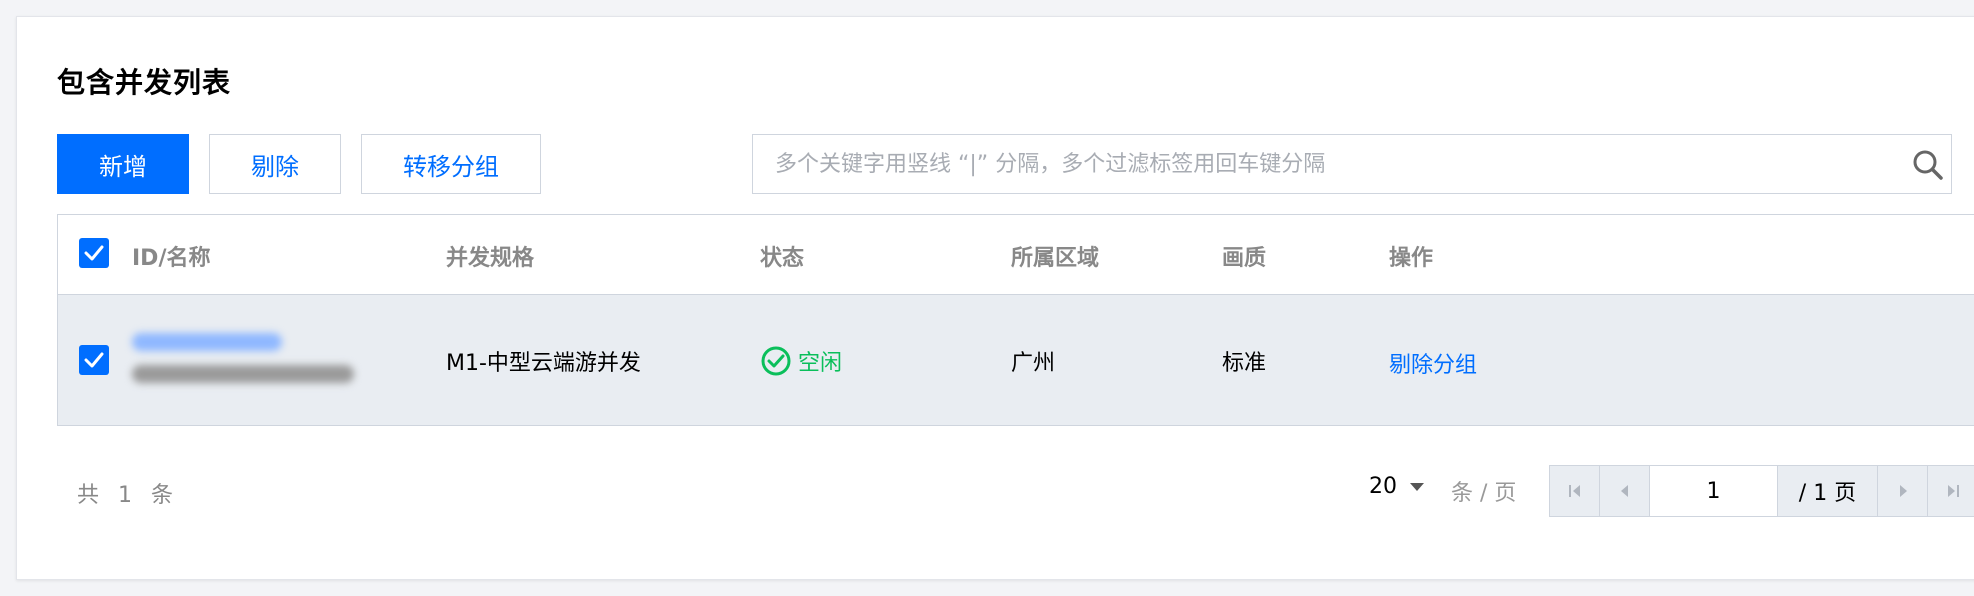 This screenshot has height=596, width=1974. I want to click on search-input, so click(1352, 164).